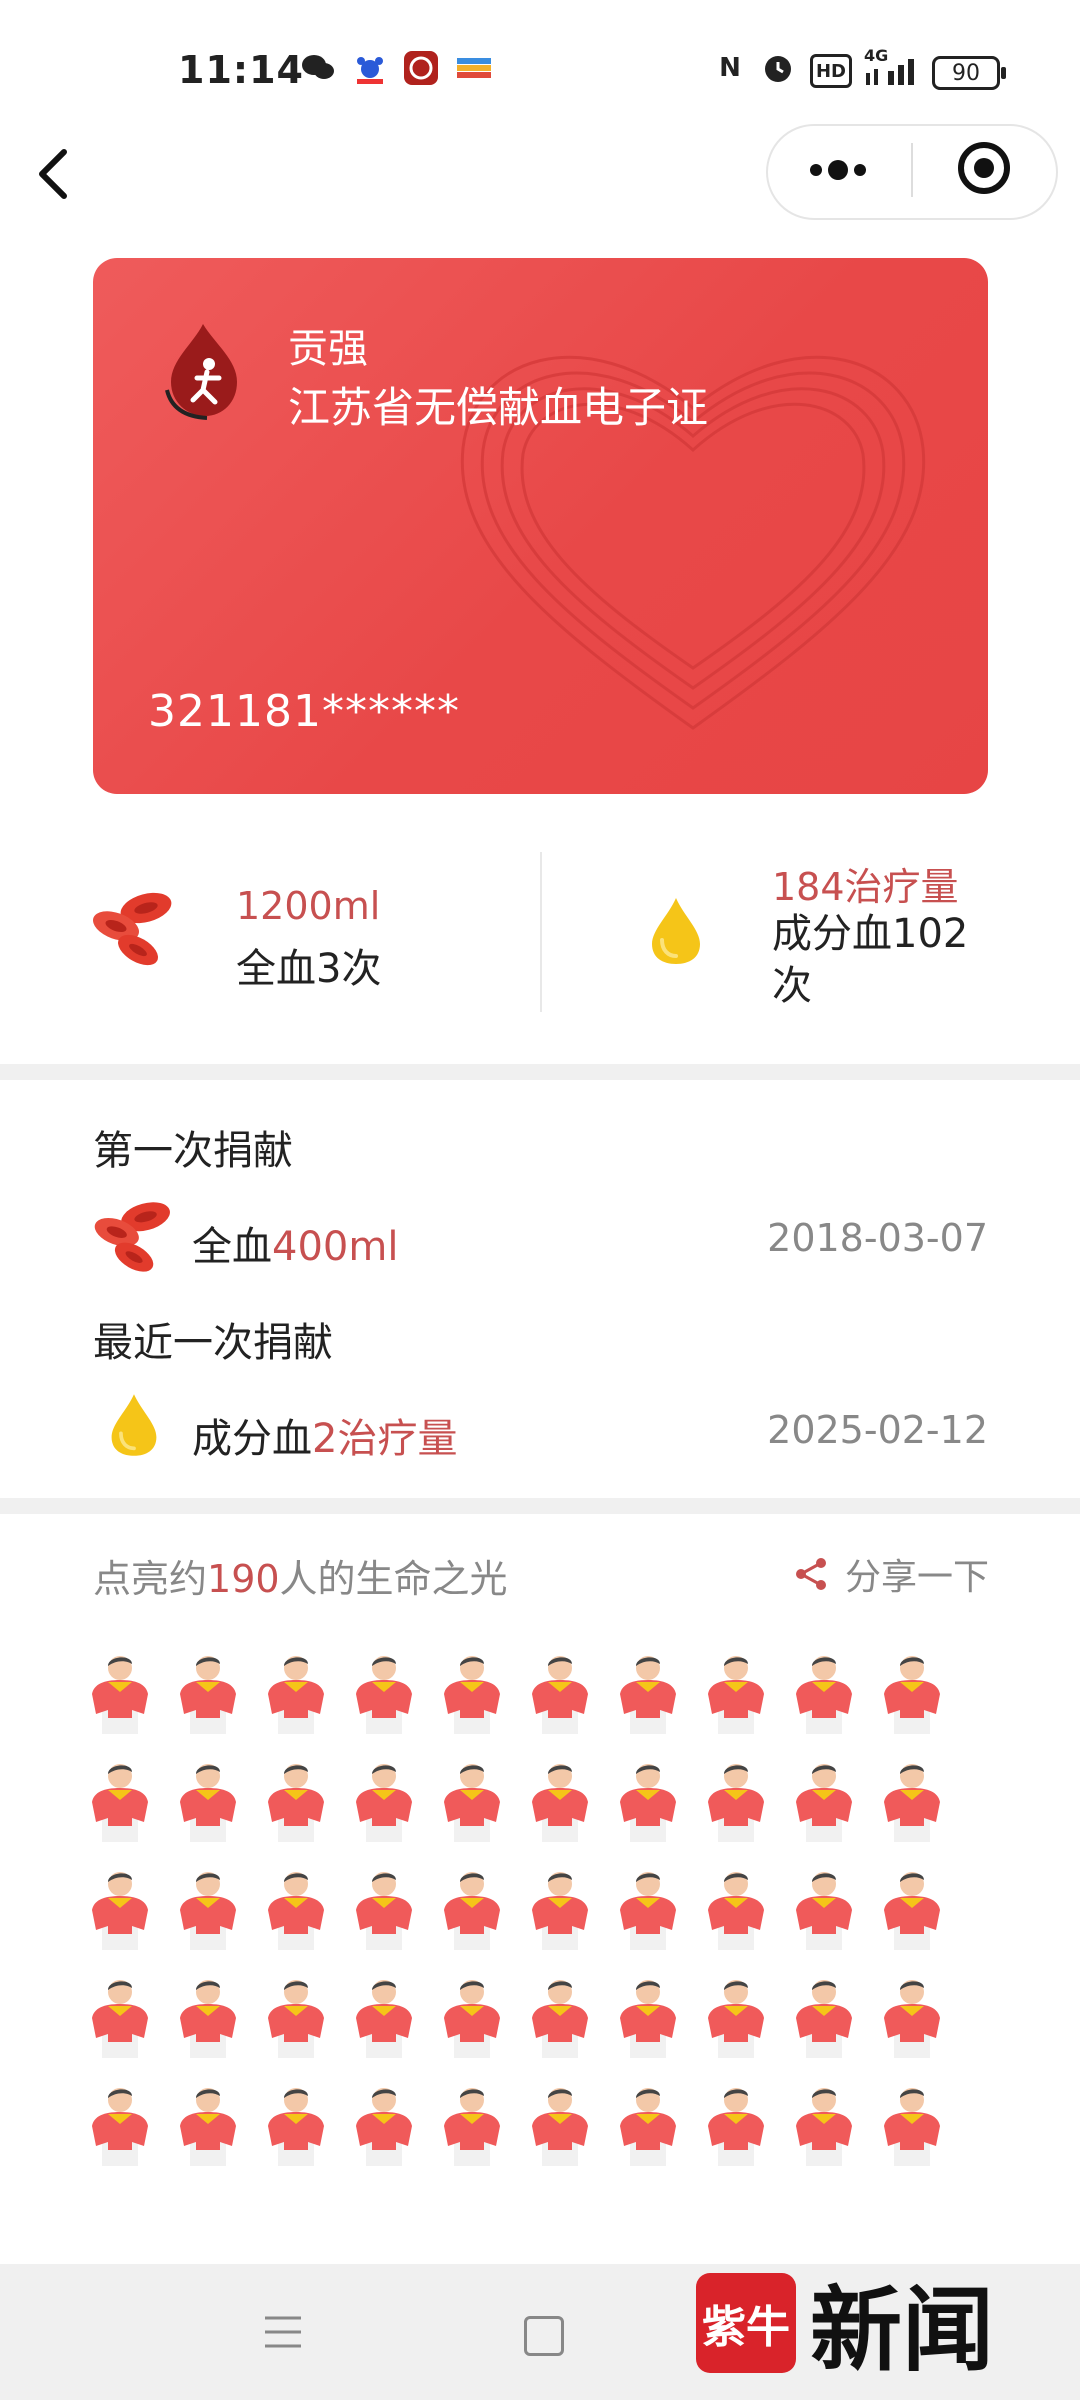 This screenshot has height=2400, width=1080. Describe the element at coordinates (421, 68) in the screenshot. I see `bank-icon` at that location.